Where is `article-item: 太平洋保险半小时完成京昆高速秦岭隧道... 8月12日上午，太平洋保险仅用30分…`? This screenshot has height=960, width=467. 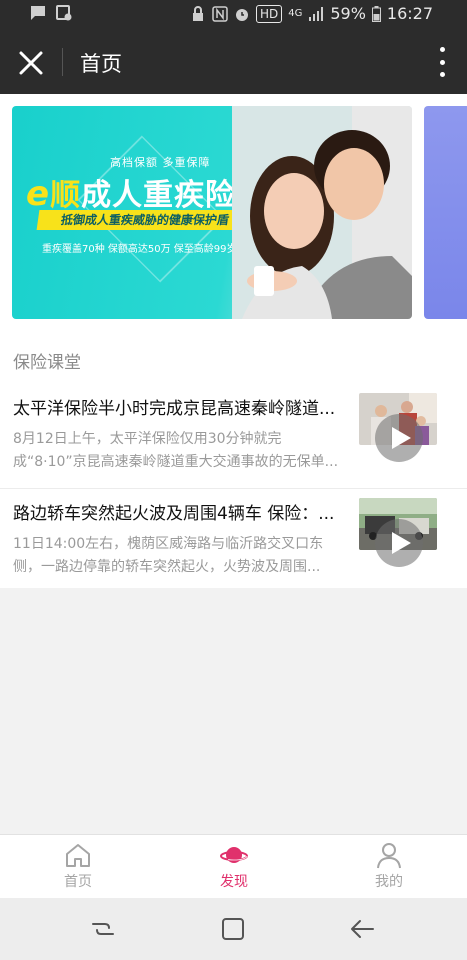
article-item: 太平洋保险半小时完成京昆高速秦岭隧道... 8月12日上午，太平洋保险仅用30分… is located at coordinates (233, 436).